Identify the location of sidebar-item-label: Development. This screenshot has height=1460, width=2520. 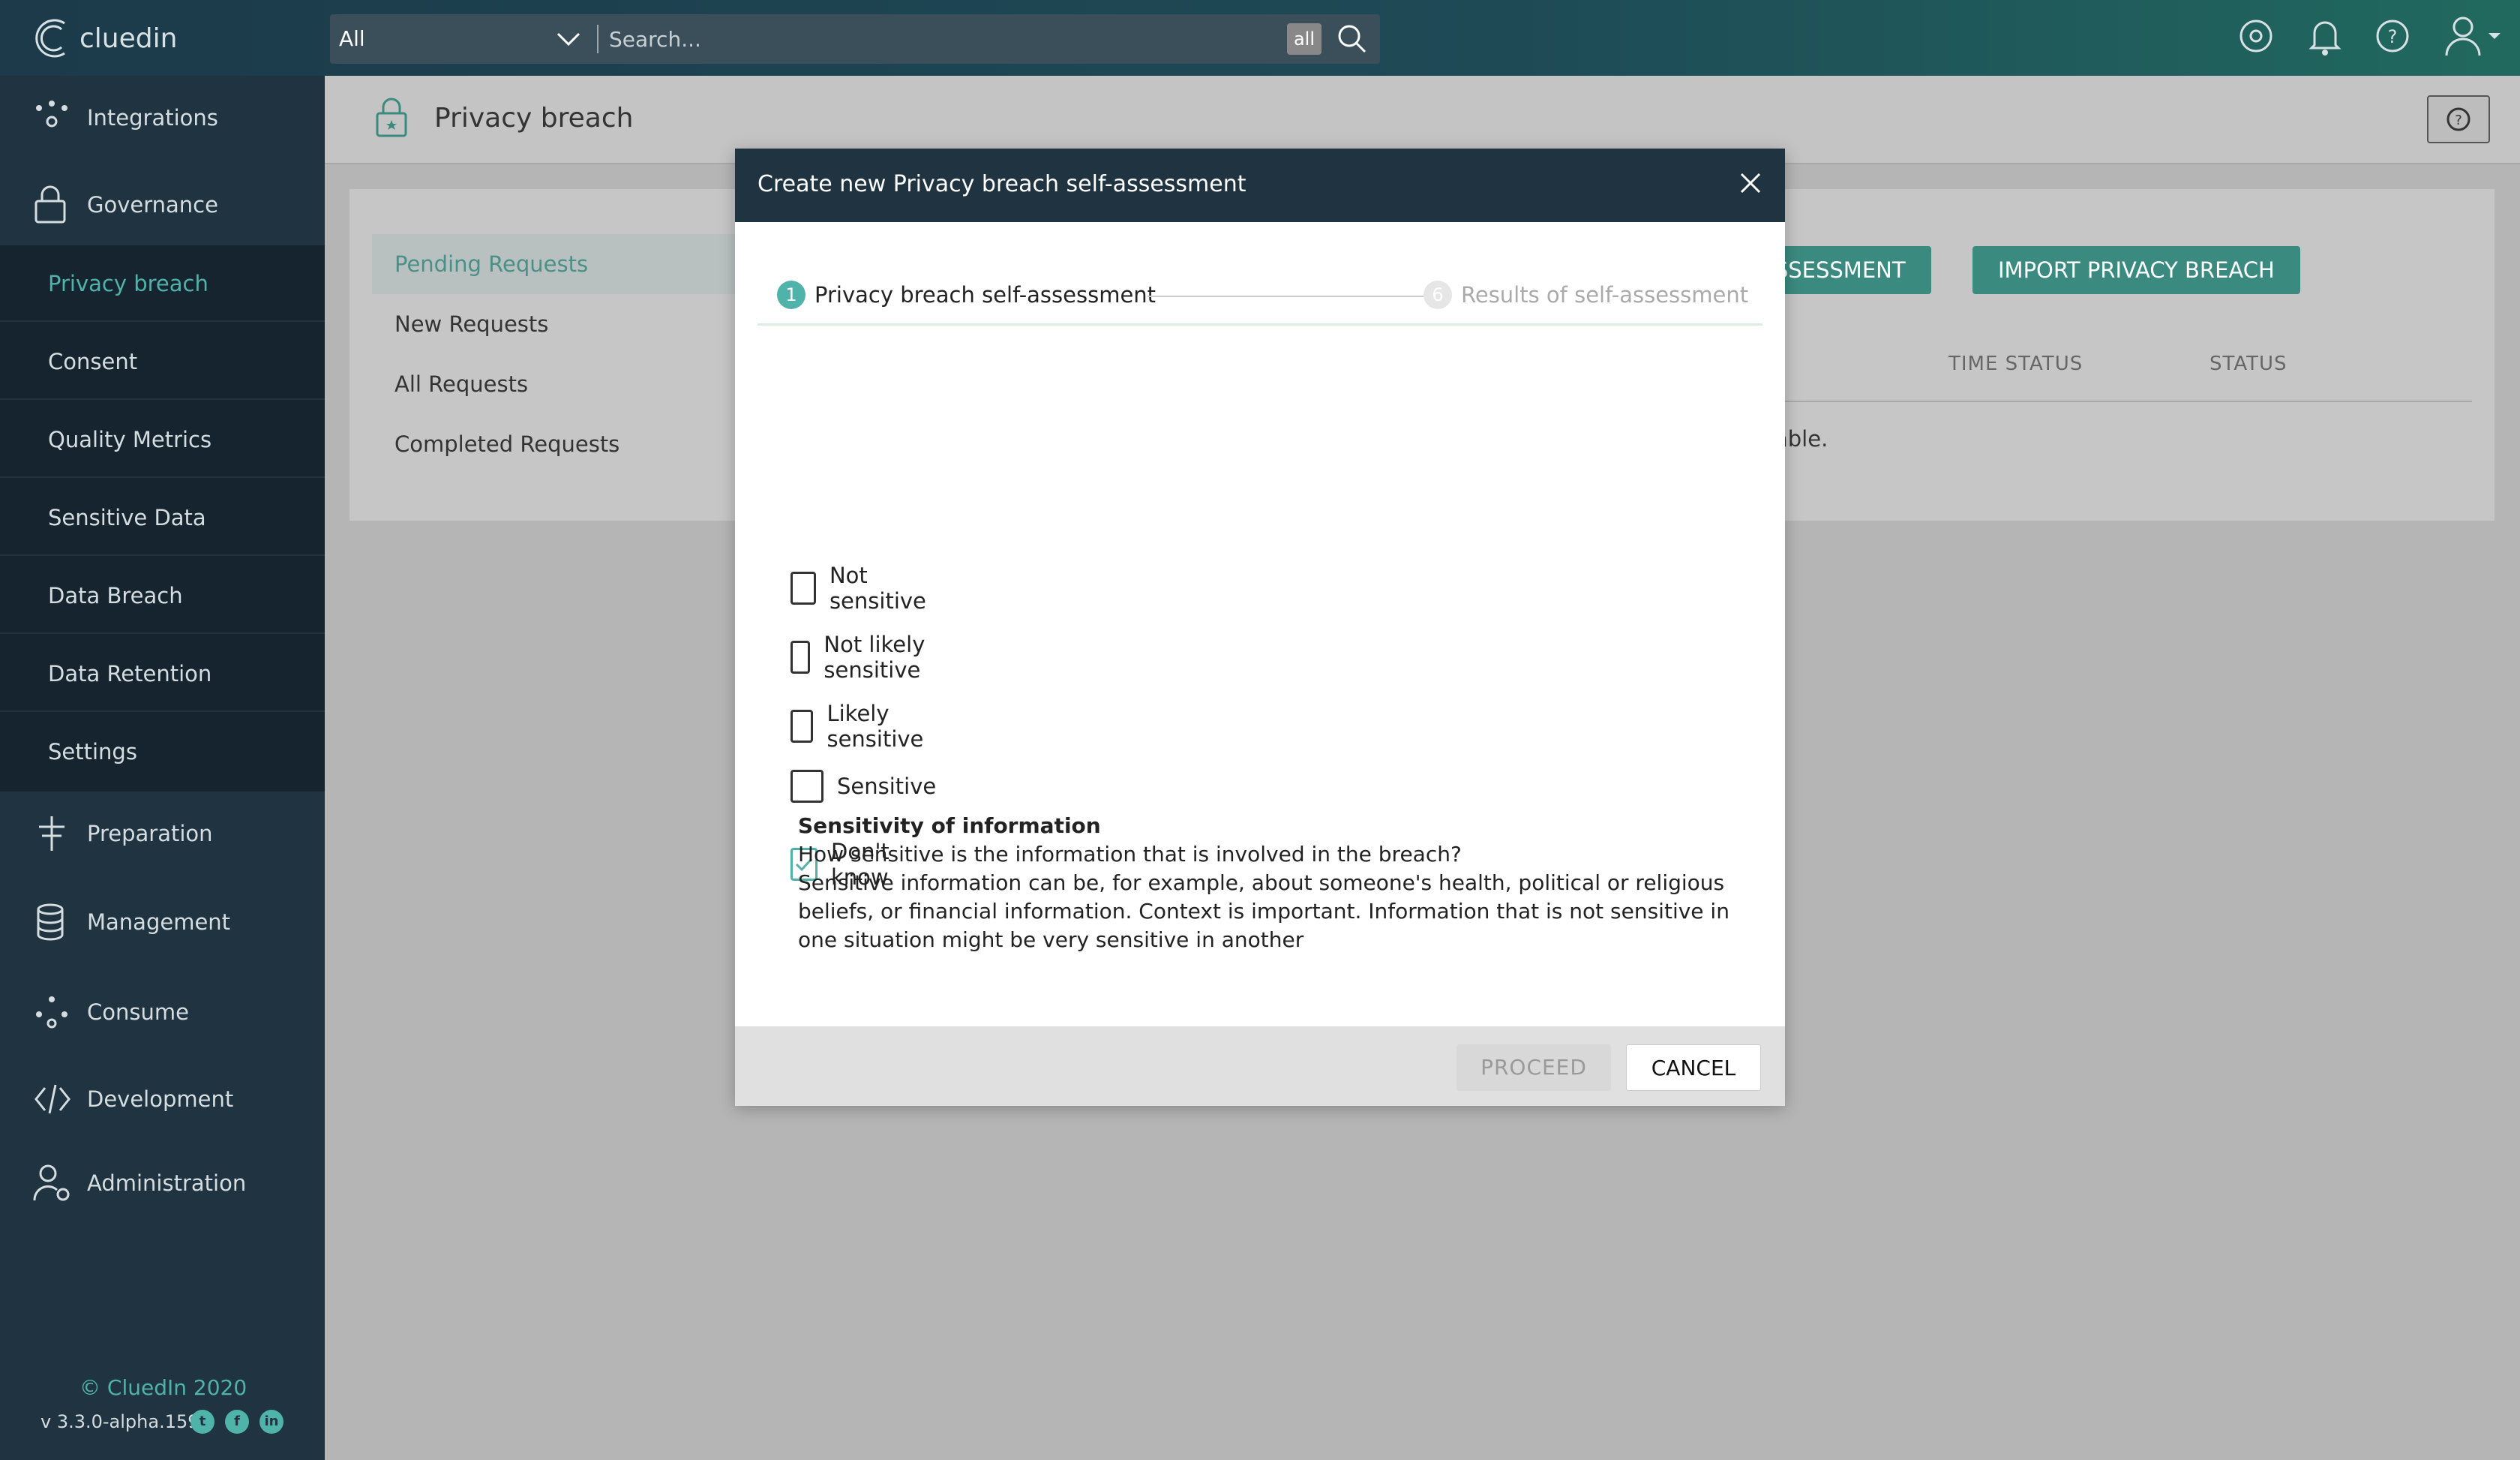
(160, 1099).